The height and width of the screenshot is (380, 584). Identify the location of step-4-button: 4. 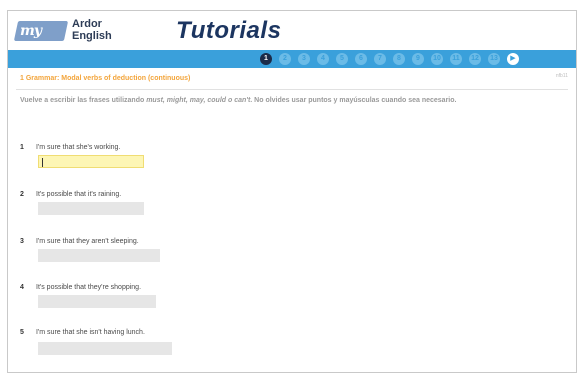
(323, 59).